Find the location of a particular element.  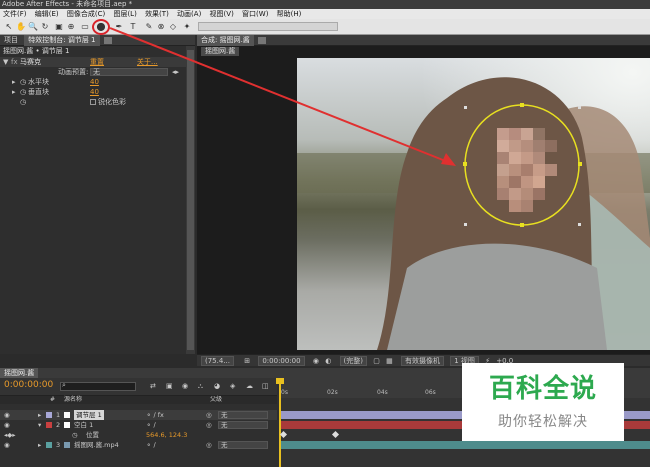

watermark-logo: 百科全说 助你轻松解决 is located at coordinates (543, 402).